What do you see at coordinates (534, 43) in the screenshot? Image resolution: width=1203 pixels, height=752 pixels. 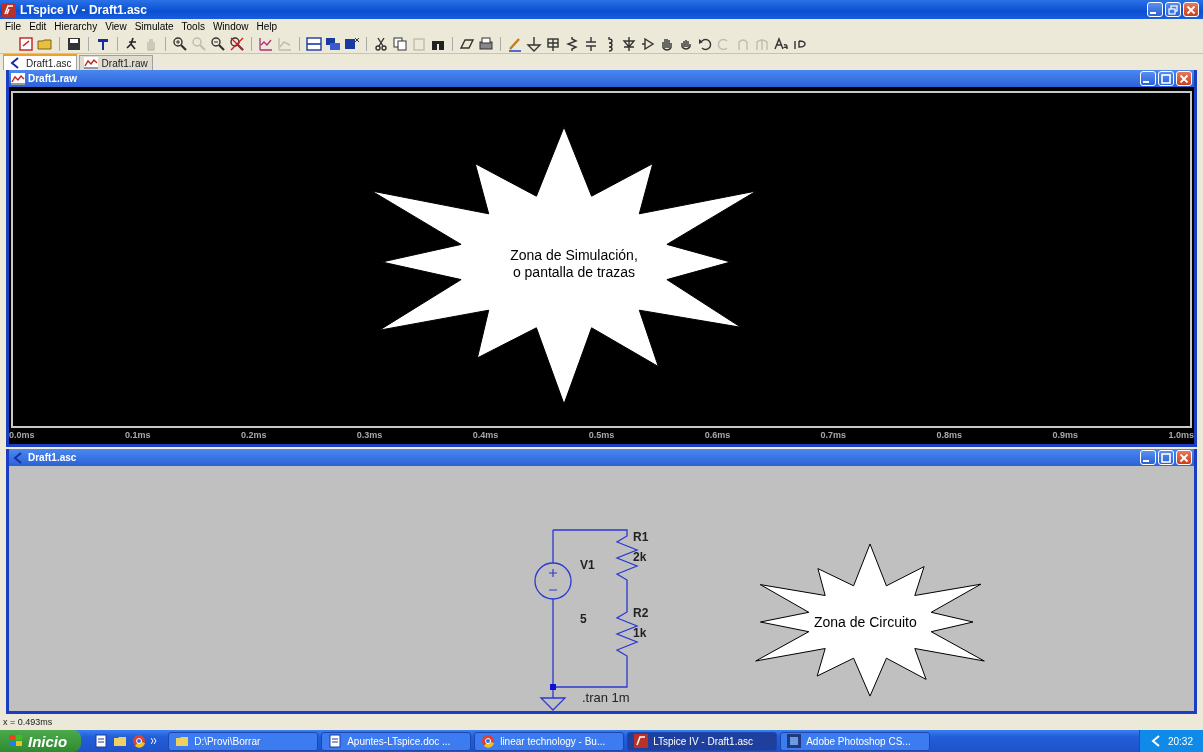 I see `ground-icon` at bounding box center [534, 43].